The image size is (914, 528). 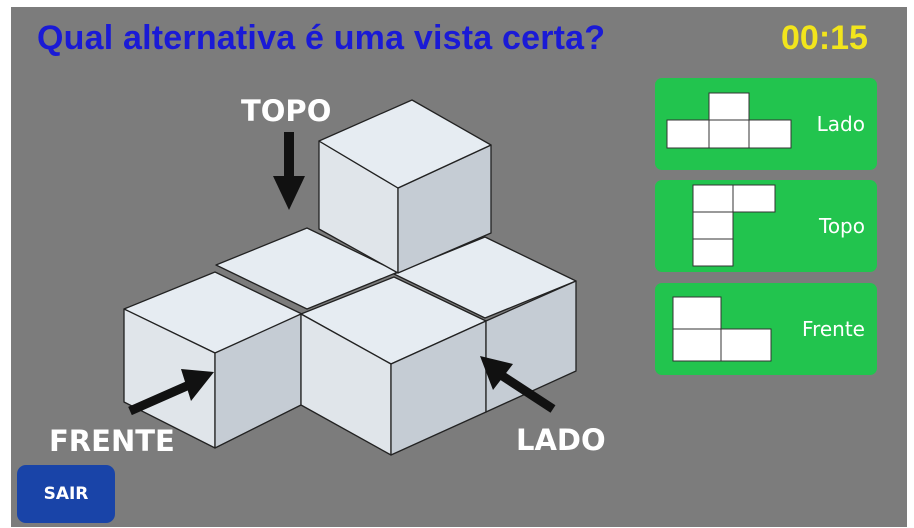 I want to click on side-view-icon, so click(x=729, y=120).